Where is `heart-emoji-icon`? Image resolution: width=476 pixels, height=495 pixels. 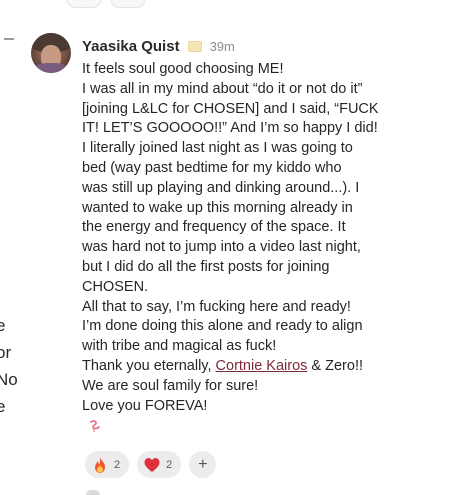
heart-emoji-icon is located at coordinates (152, 464).